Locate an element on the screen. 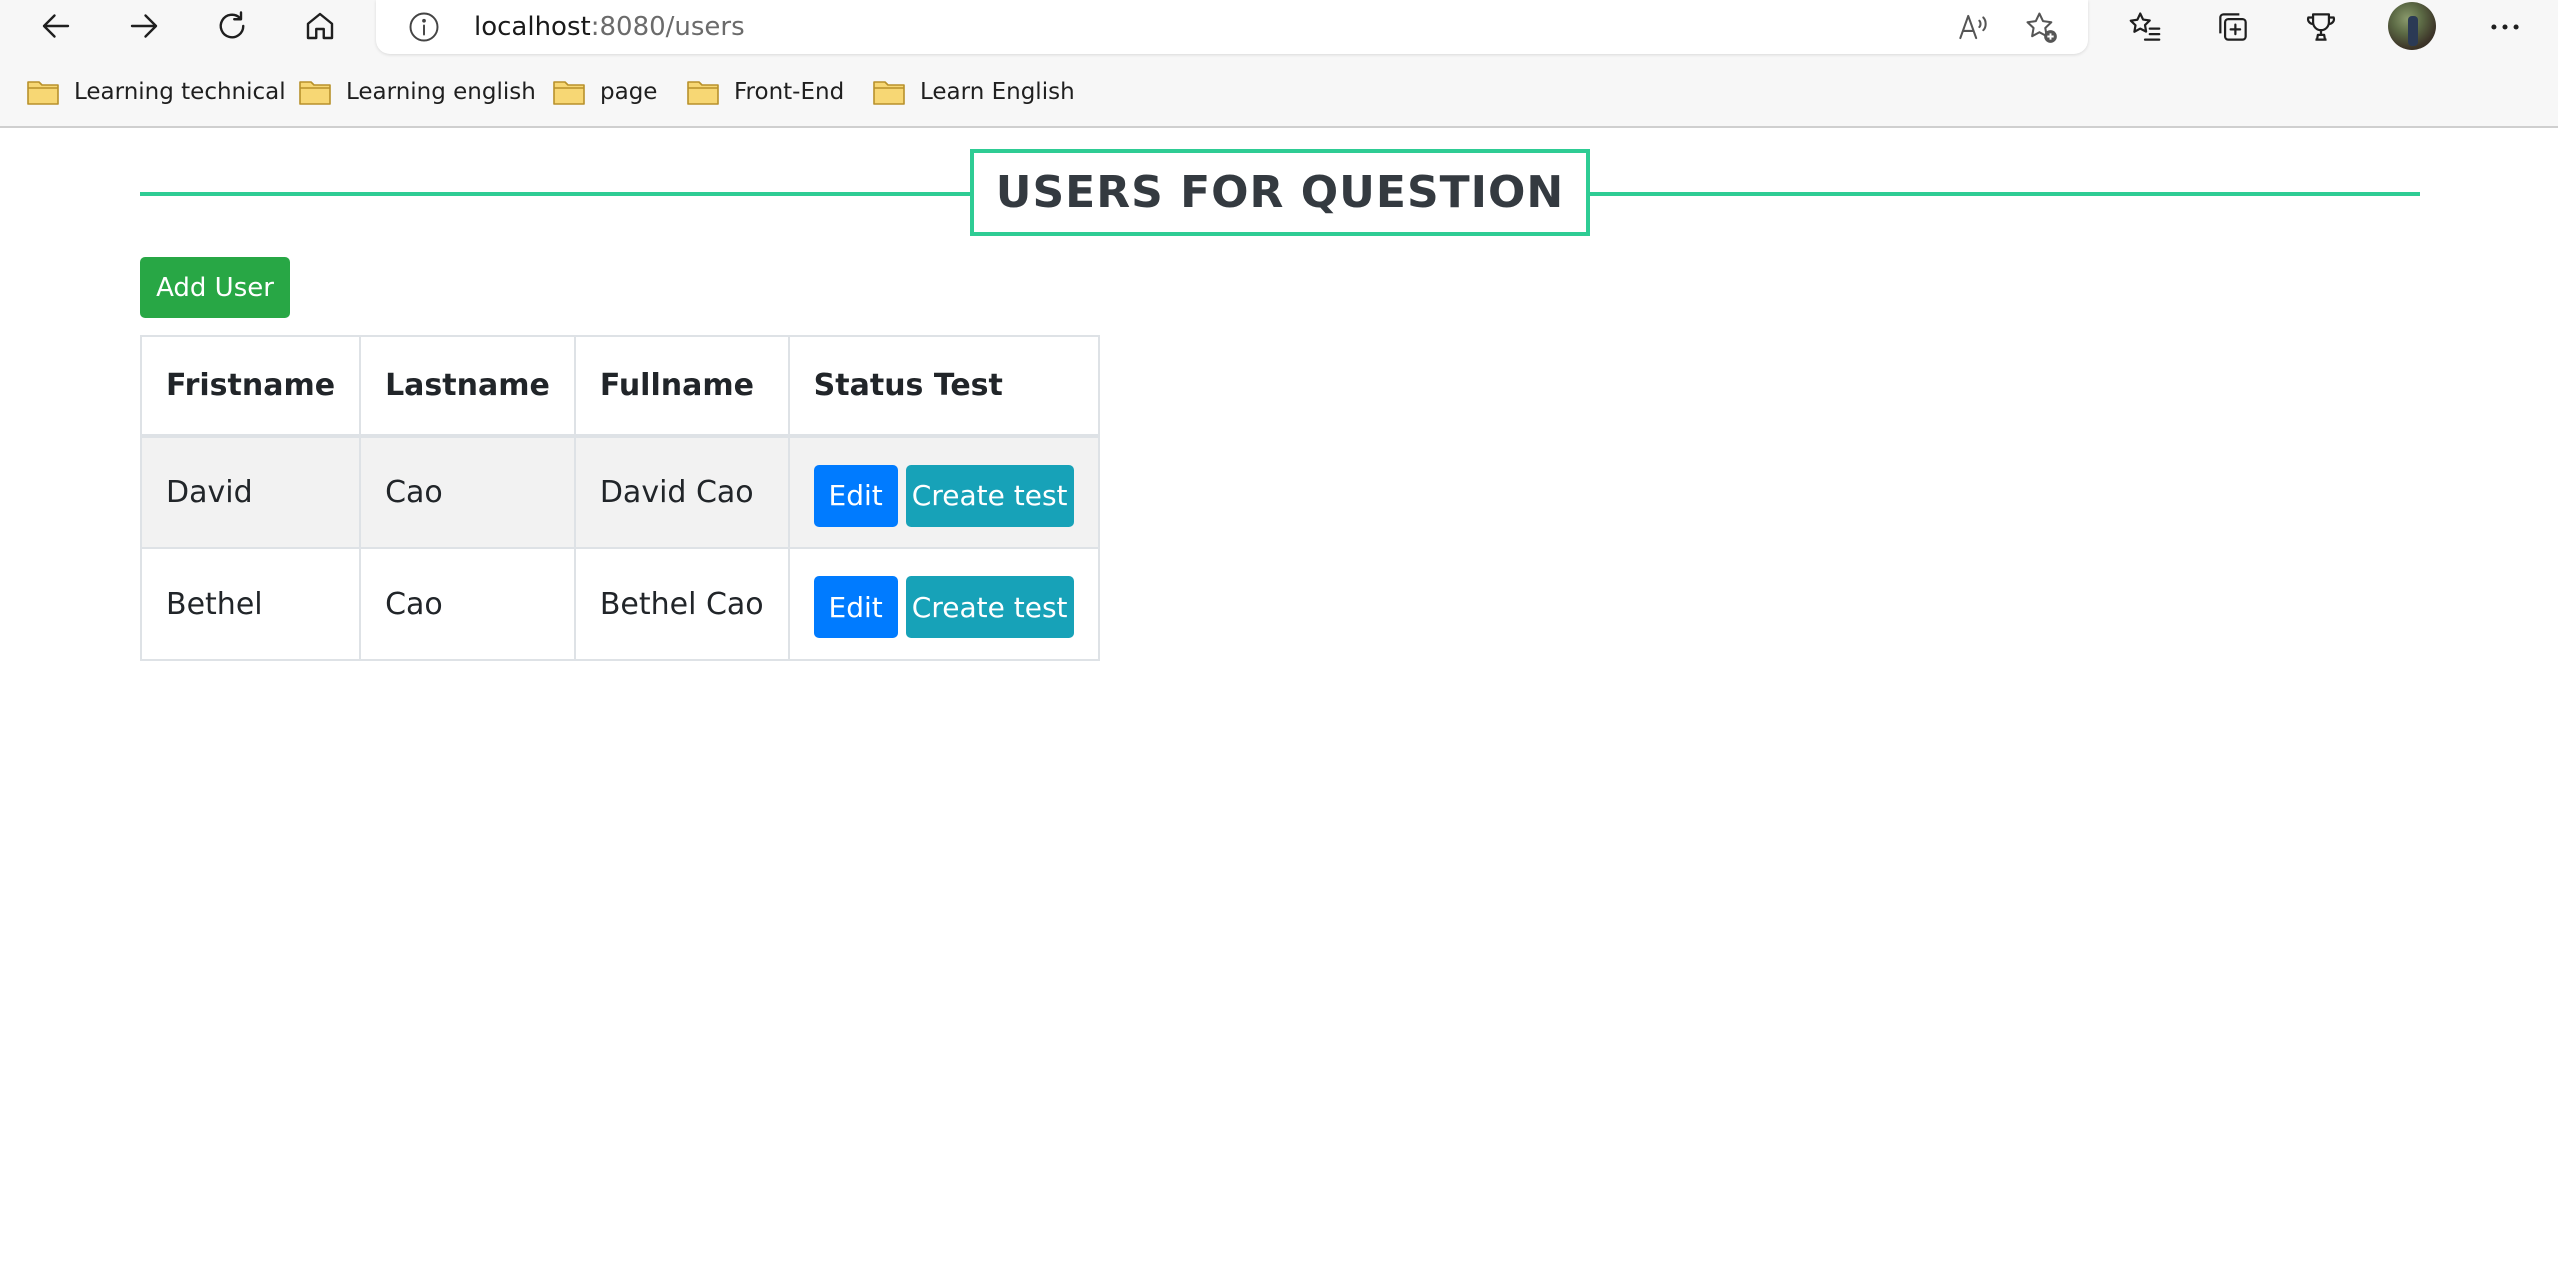  favorites-list-icon is located at coordinates (2145, 26).